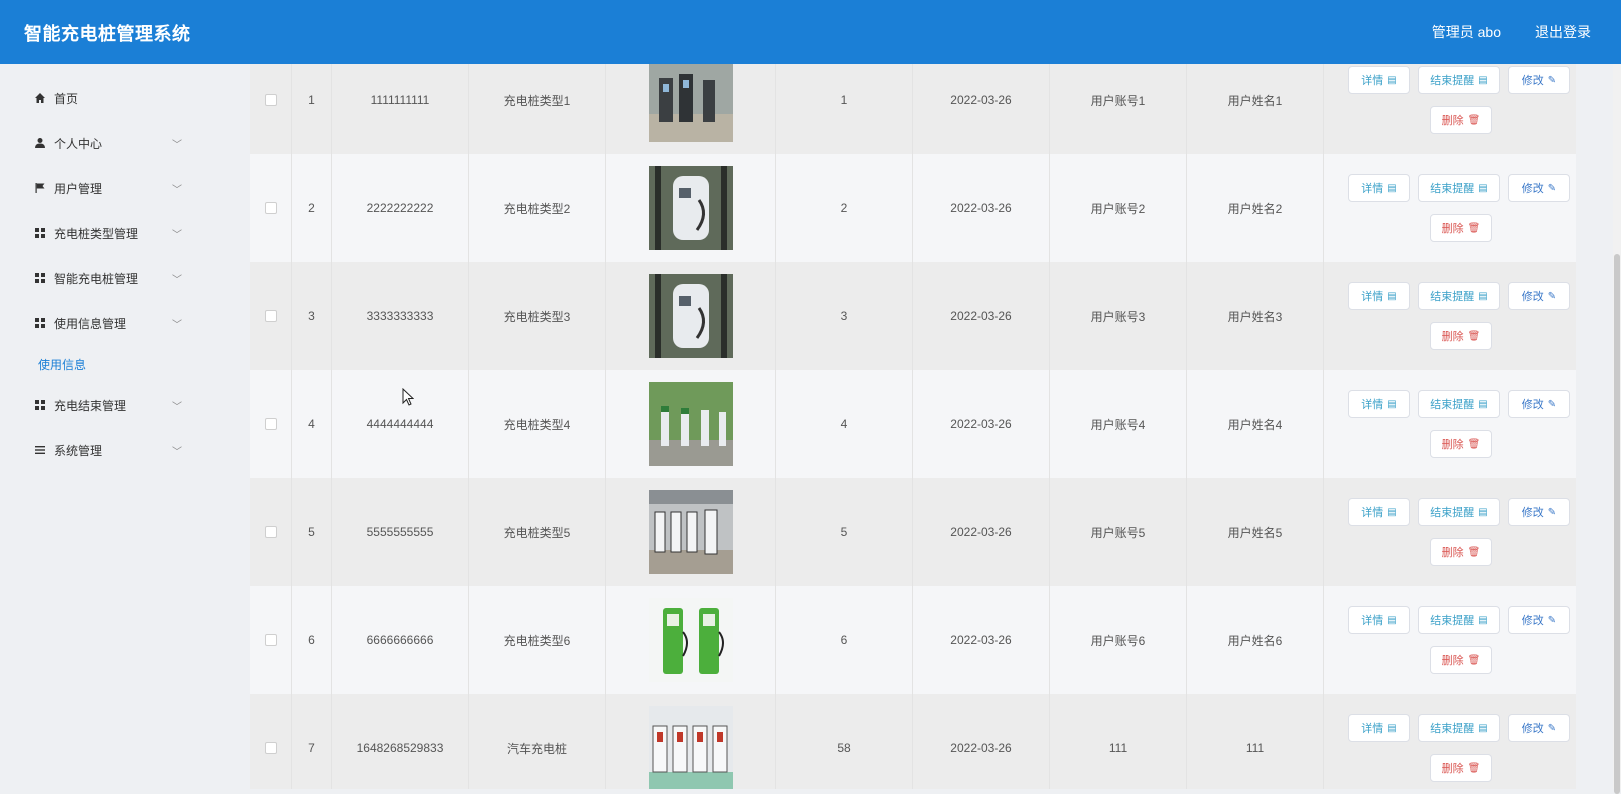 The width and height of the screenshot is (1621, 794). Describe the element at coordinates (108, 405) in the screenshot. I see `sidebar-item-charge-end-management: 充电结束管理 ﹀` at that location.